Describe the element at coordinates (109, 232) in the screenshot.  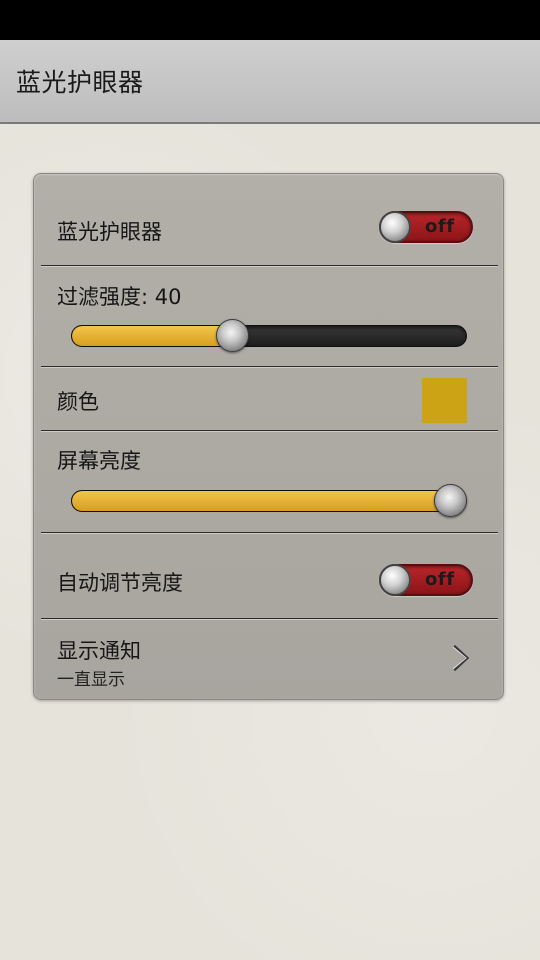
I see `bluelight-label: 蓝光护眼器` at that location.